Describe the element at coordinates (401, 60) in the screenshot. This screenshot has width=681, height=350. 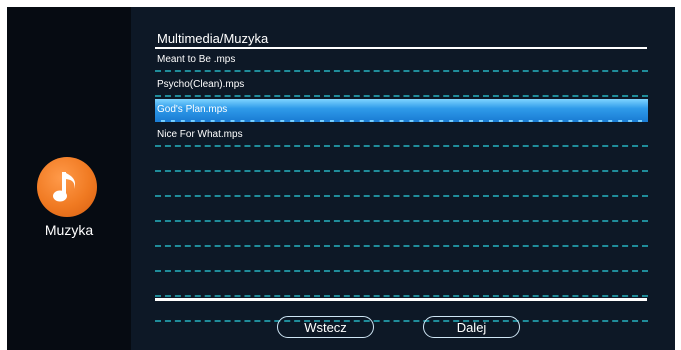
I see `track-row: Meant to Be .mps` at that location.